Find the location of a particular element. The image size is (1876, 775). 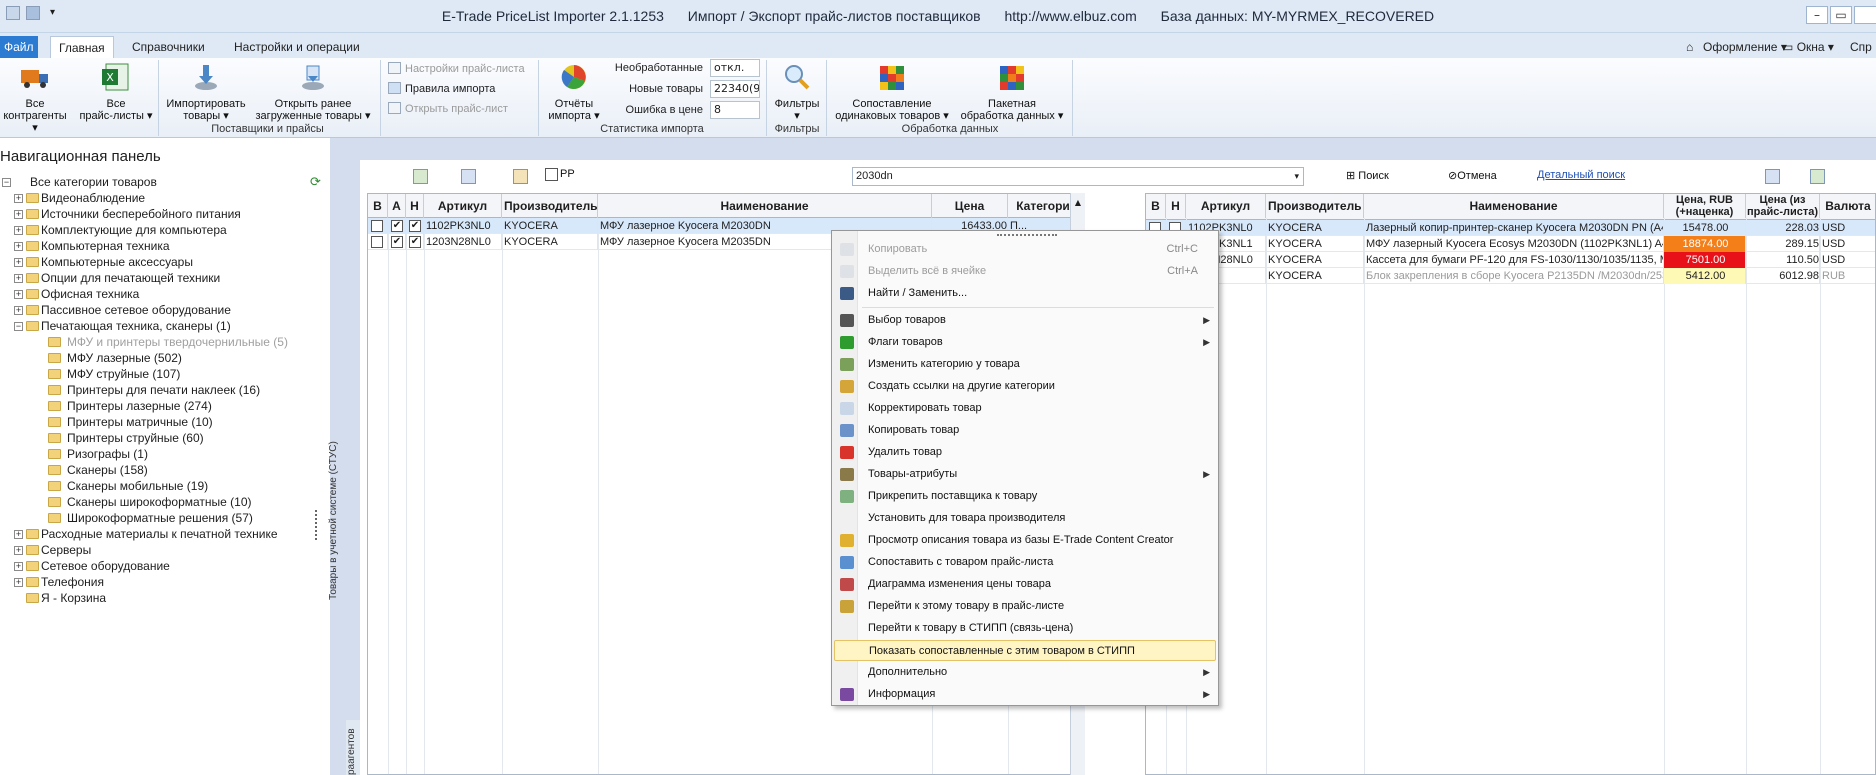

tree-item: Ризографы (1) is located at coordinates (165, 454).